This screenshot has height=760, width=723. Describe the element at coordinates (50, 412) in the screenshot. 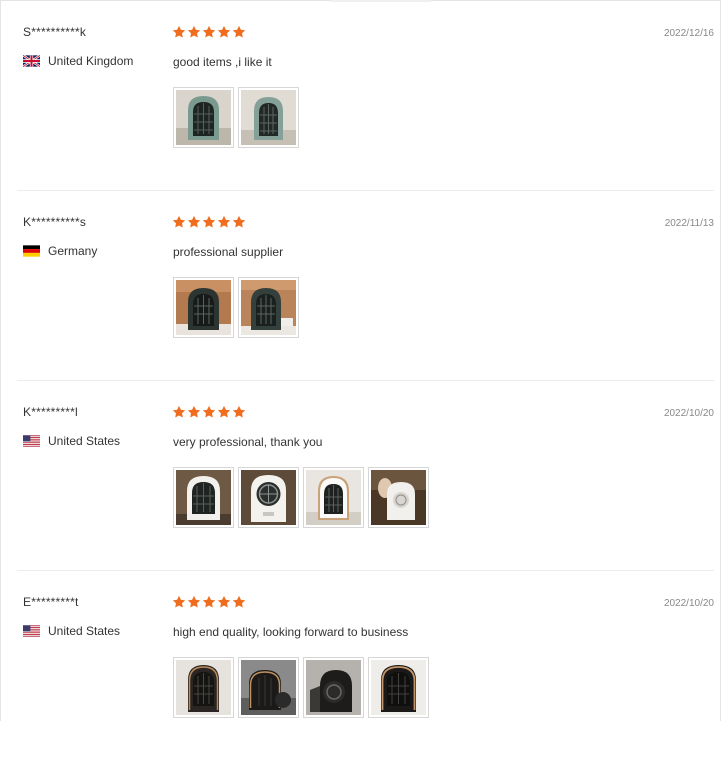

I see `reviewer-name: K*********l` at that location.